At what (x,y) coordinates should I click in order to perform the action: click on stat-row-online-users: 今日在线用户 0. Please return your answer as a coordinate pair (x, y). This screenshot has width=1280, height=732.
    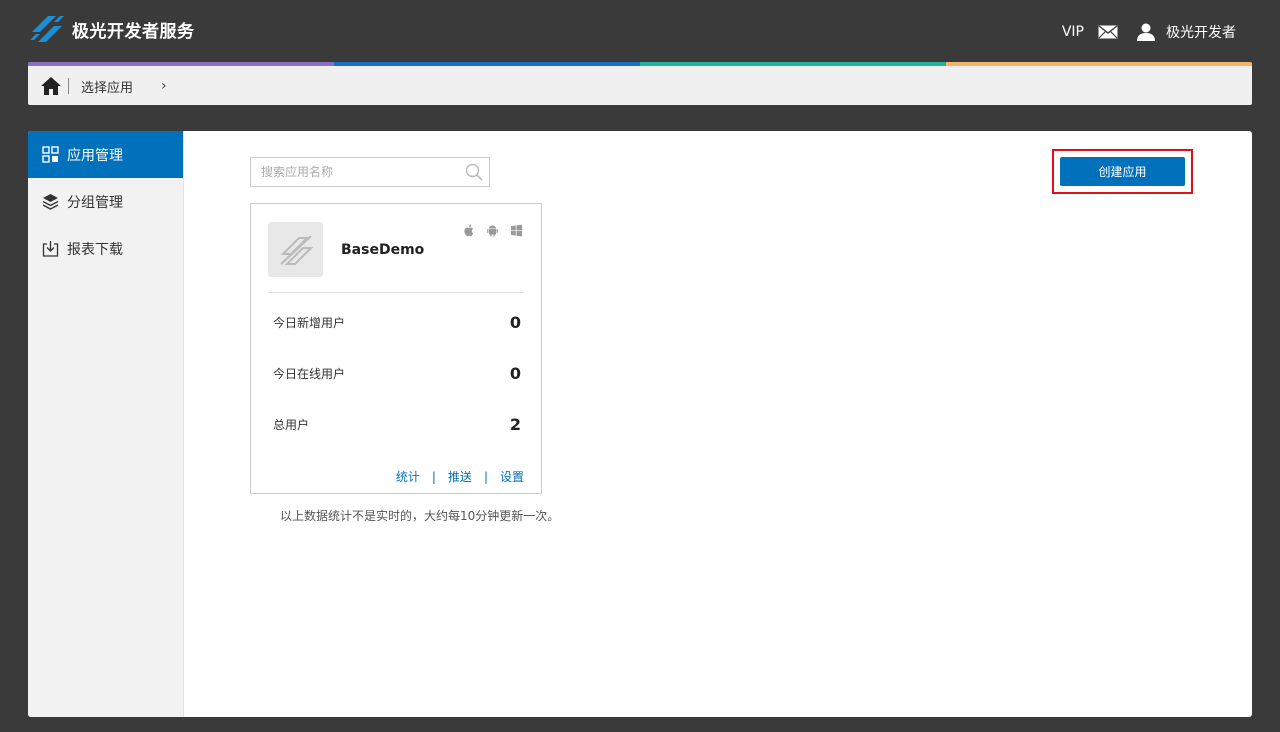
    Looking at the image, I should click on (397, 373).